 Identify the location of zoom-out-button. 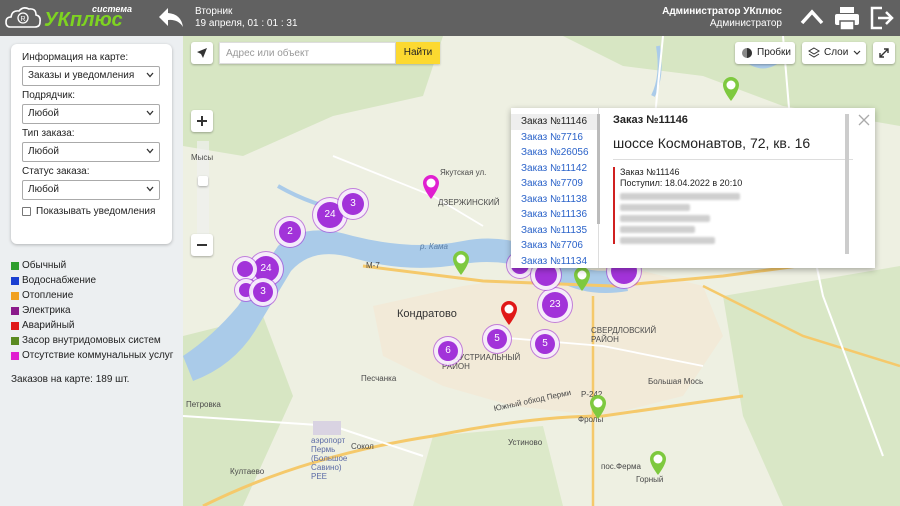
(202, 245).